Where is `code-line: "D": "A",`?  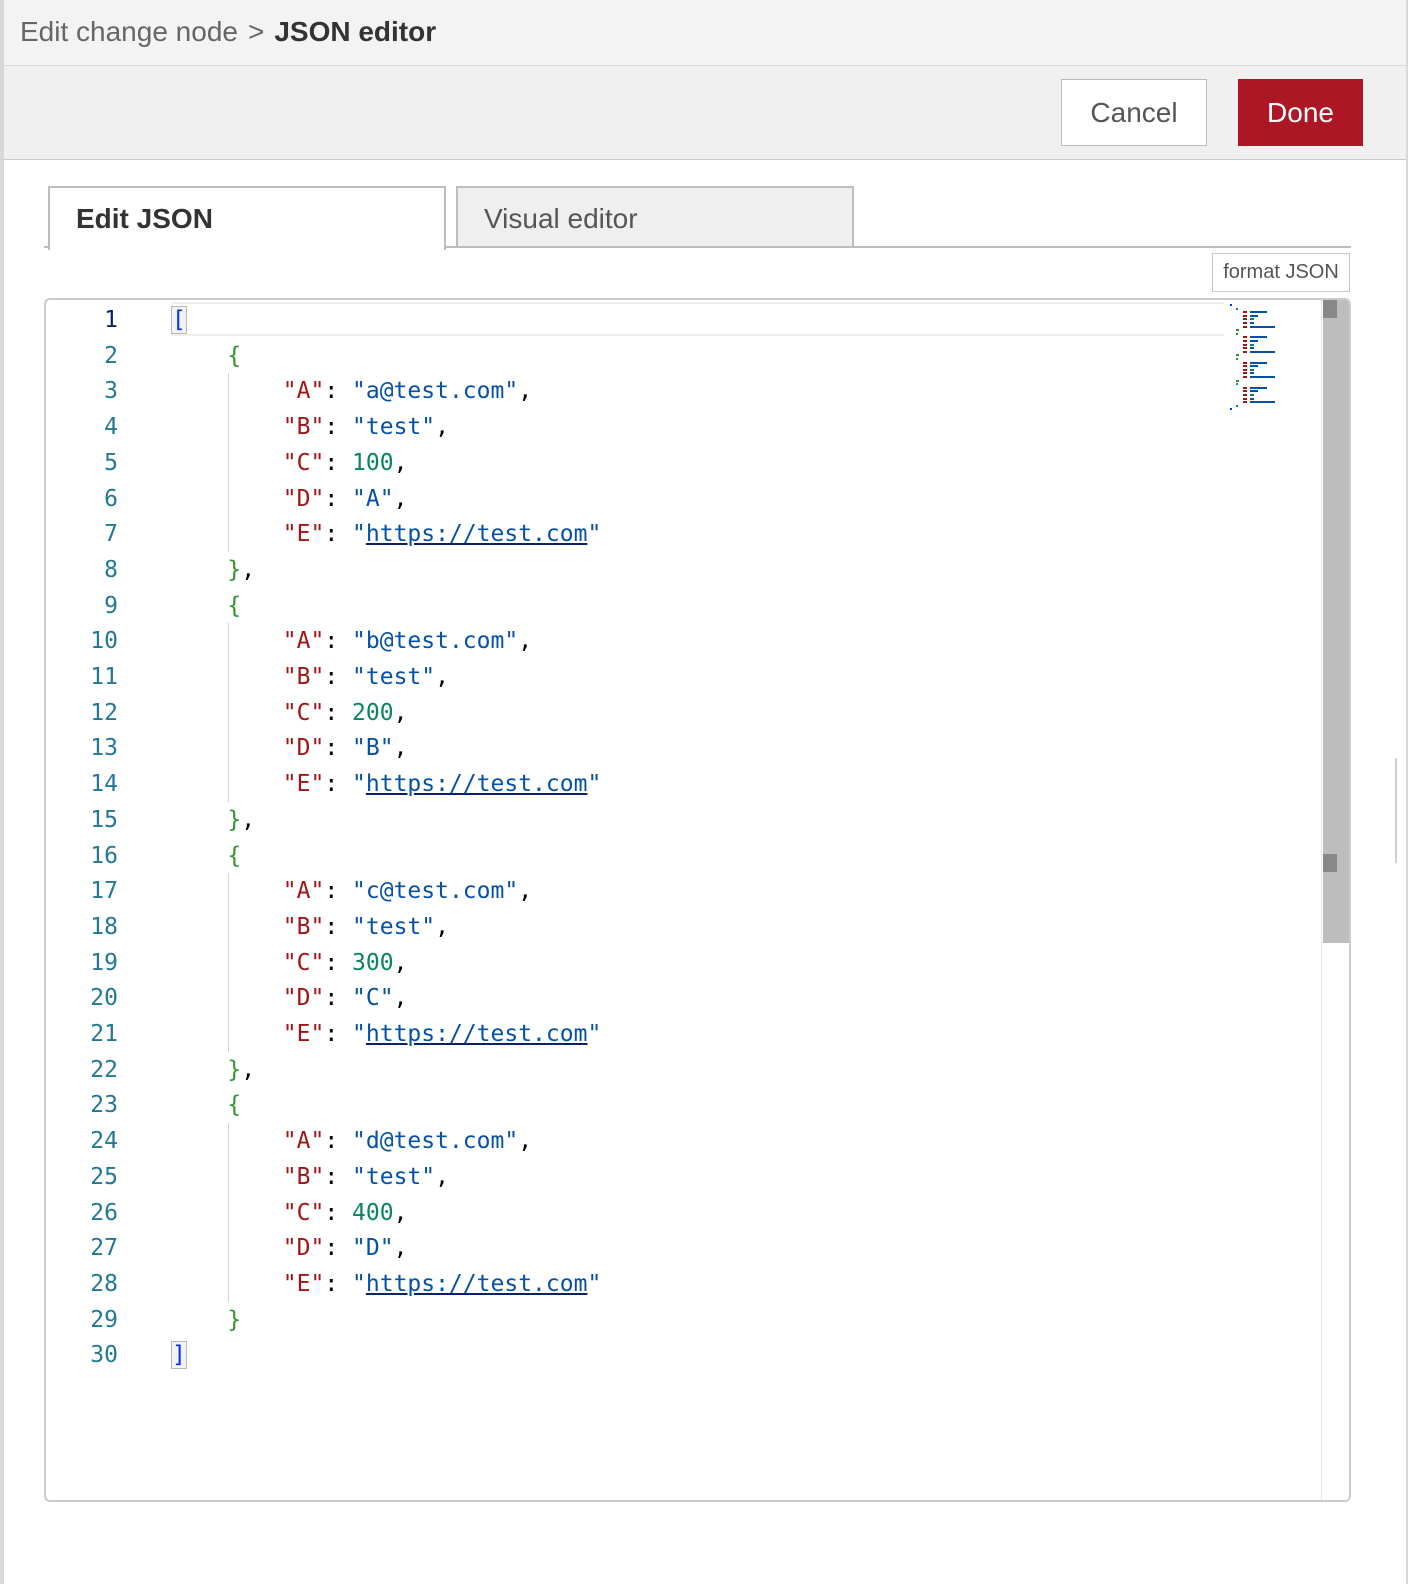
code-line: "D": "A", is located at coordinates (290, 499).